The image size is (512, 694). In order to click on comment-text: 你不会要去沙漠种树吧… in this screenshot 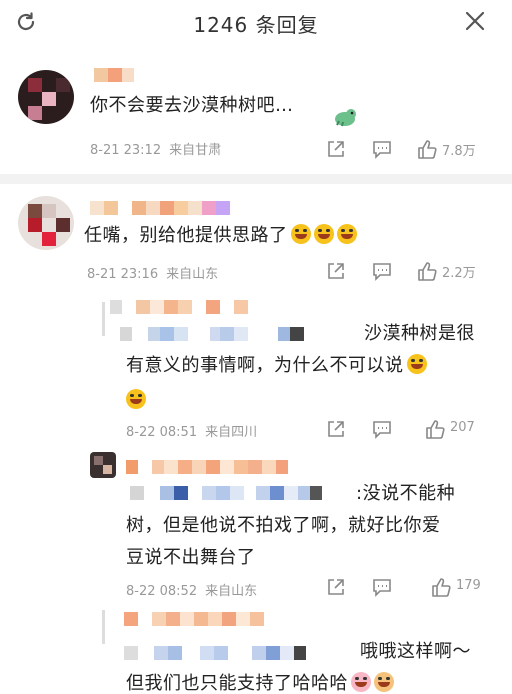, I will do `click(192, 105)`.